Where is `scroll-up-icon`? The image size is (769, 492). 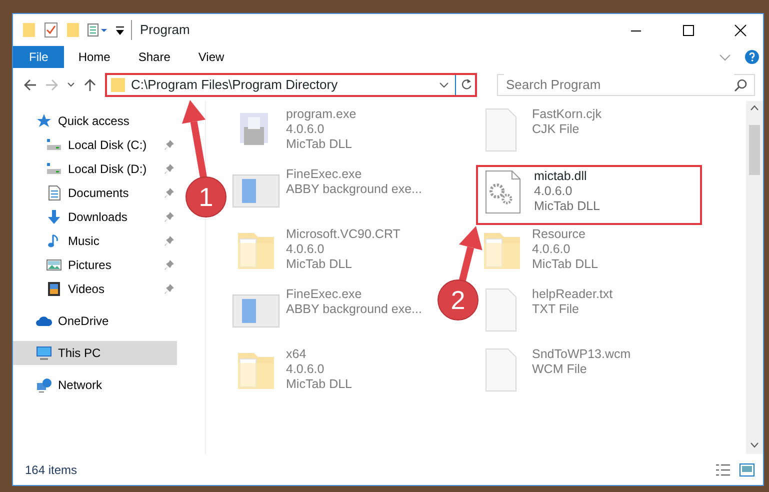
scroll-up-icon is located at coordinates (754, 108).